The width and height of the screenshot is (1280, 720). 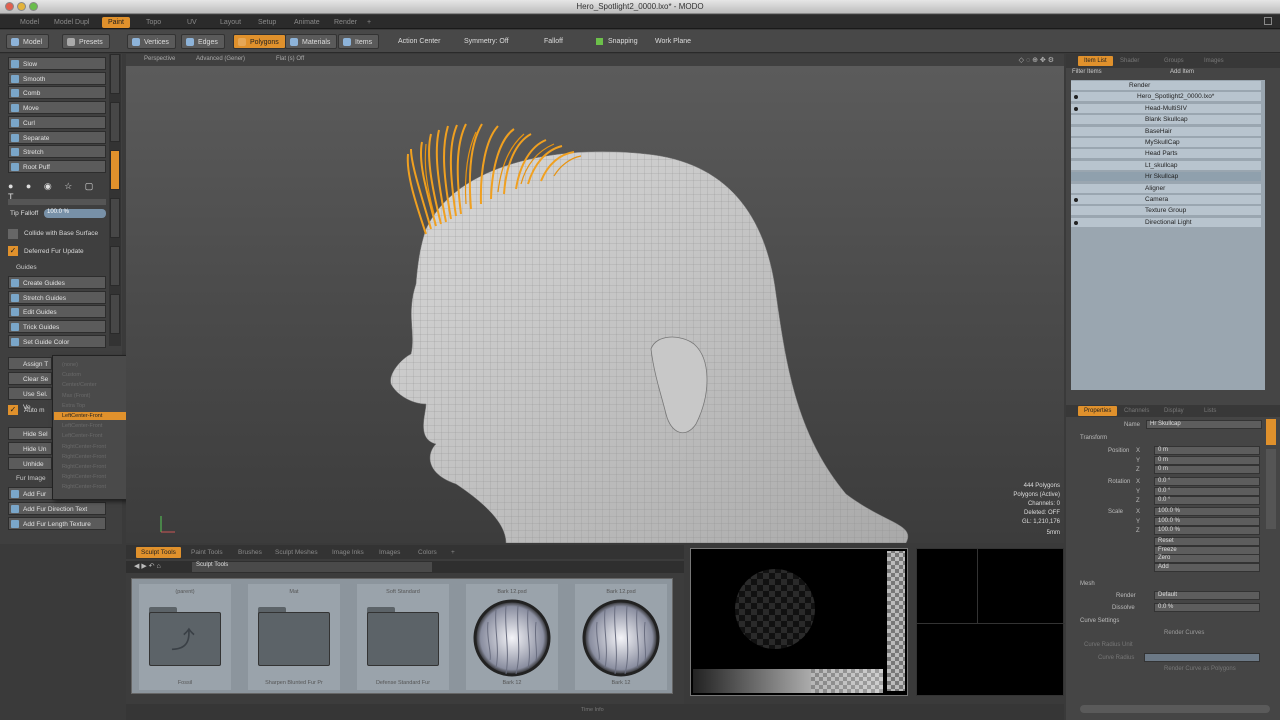 What do you see at coordinates (267, 22) in the screenshot?
I see `tab-setup: Setup` at bounding box center [267, 22].